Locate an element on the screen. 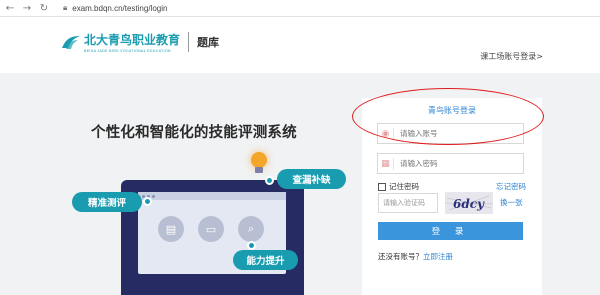 Image resolution: width=600 pixels, height=295 pixels. refresh-captcha-link: 换一张 is located at coordinates (511, 202).